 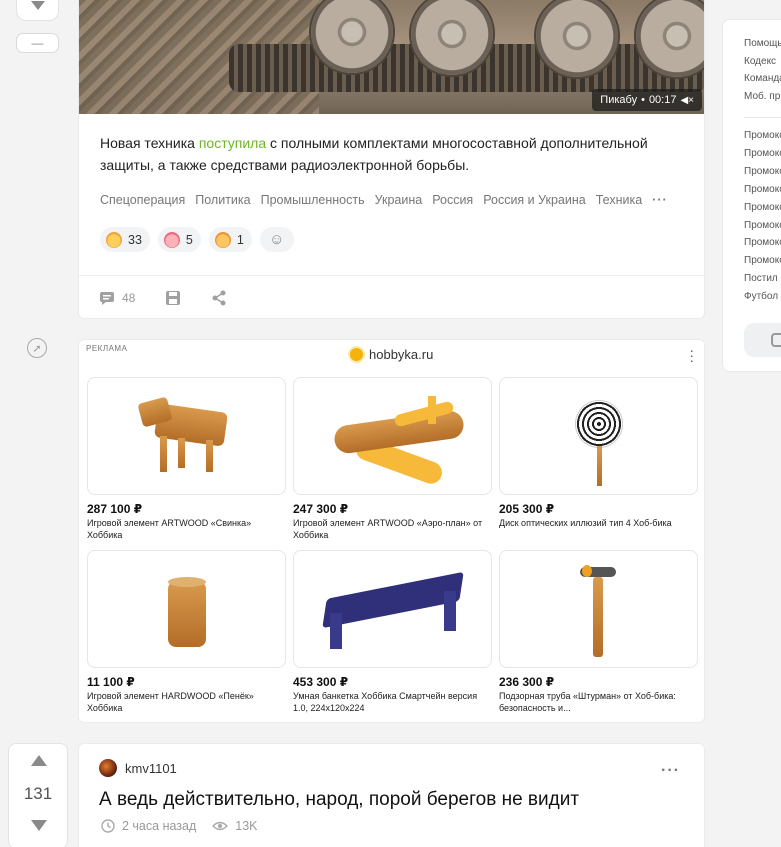 What do you see at coordinates (762, 297) in the screenshot?
I see `sidebar-link: Футбол` at bounding box center [762, 297].